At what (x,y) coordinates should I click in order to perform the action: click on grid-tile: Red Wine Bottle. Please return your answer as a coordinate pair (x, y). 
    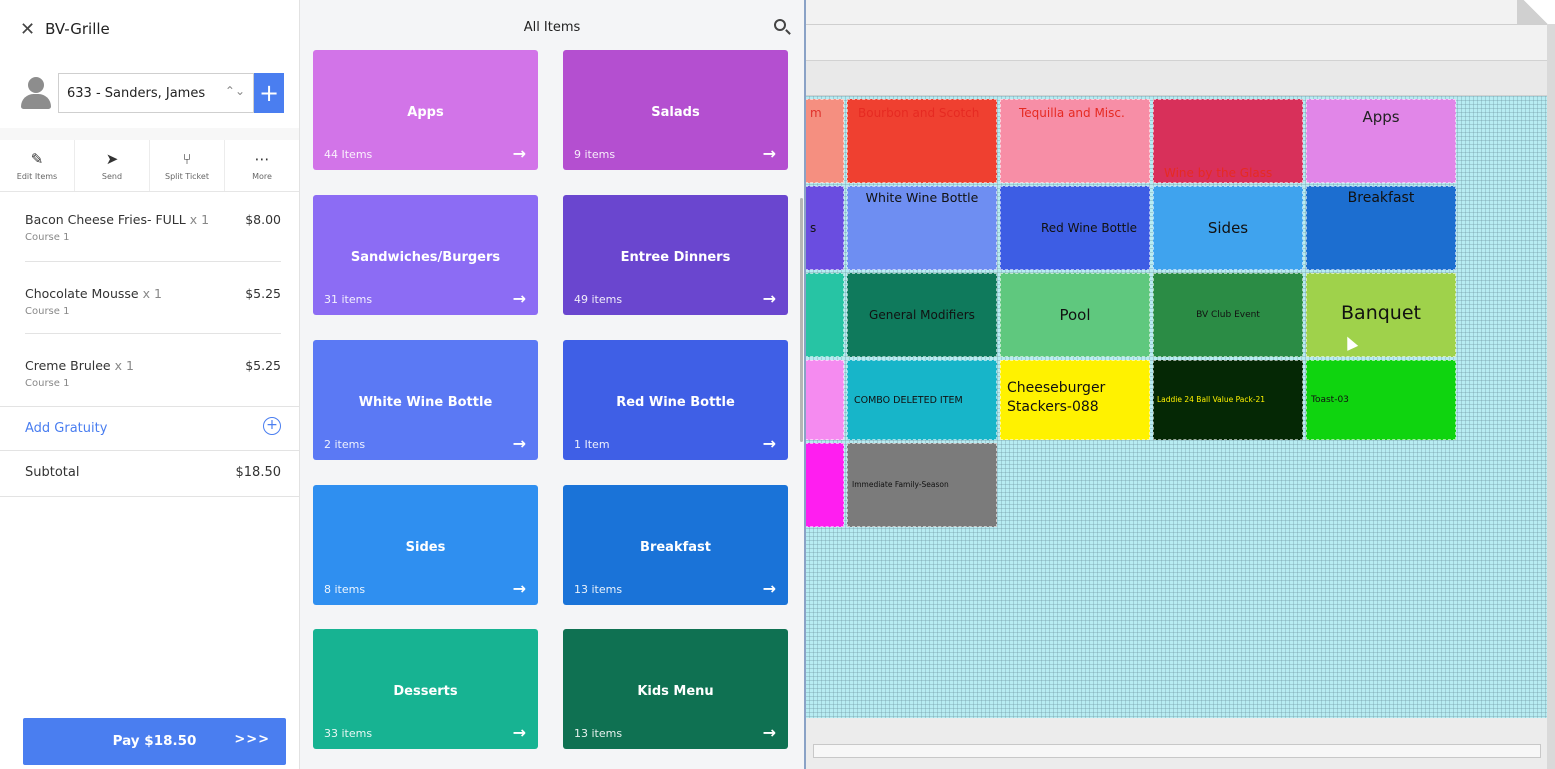
    Looking at the image, I should click on (1075, 228).